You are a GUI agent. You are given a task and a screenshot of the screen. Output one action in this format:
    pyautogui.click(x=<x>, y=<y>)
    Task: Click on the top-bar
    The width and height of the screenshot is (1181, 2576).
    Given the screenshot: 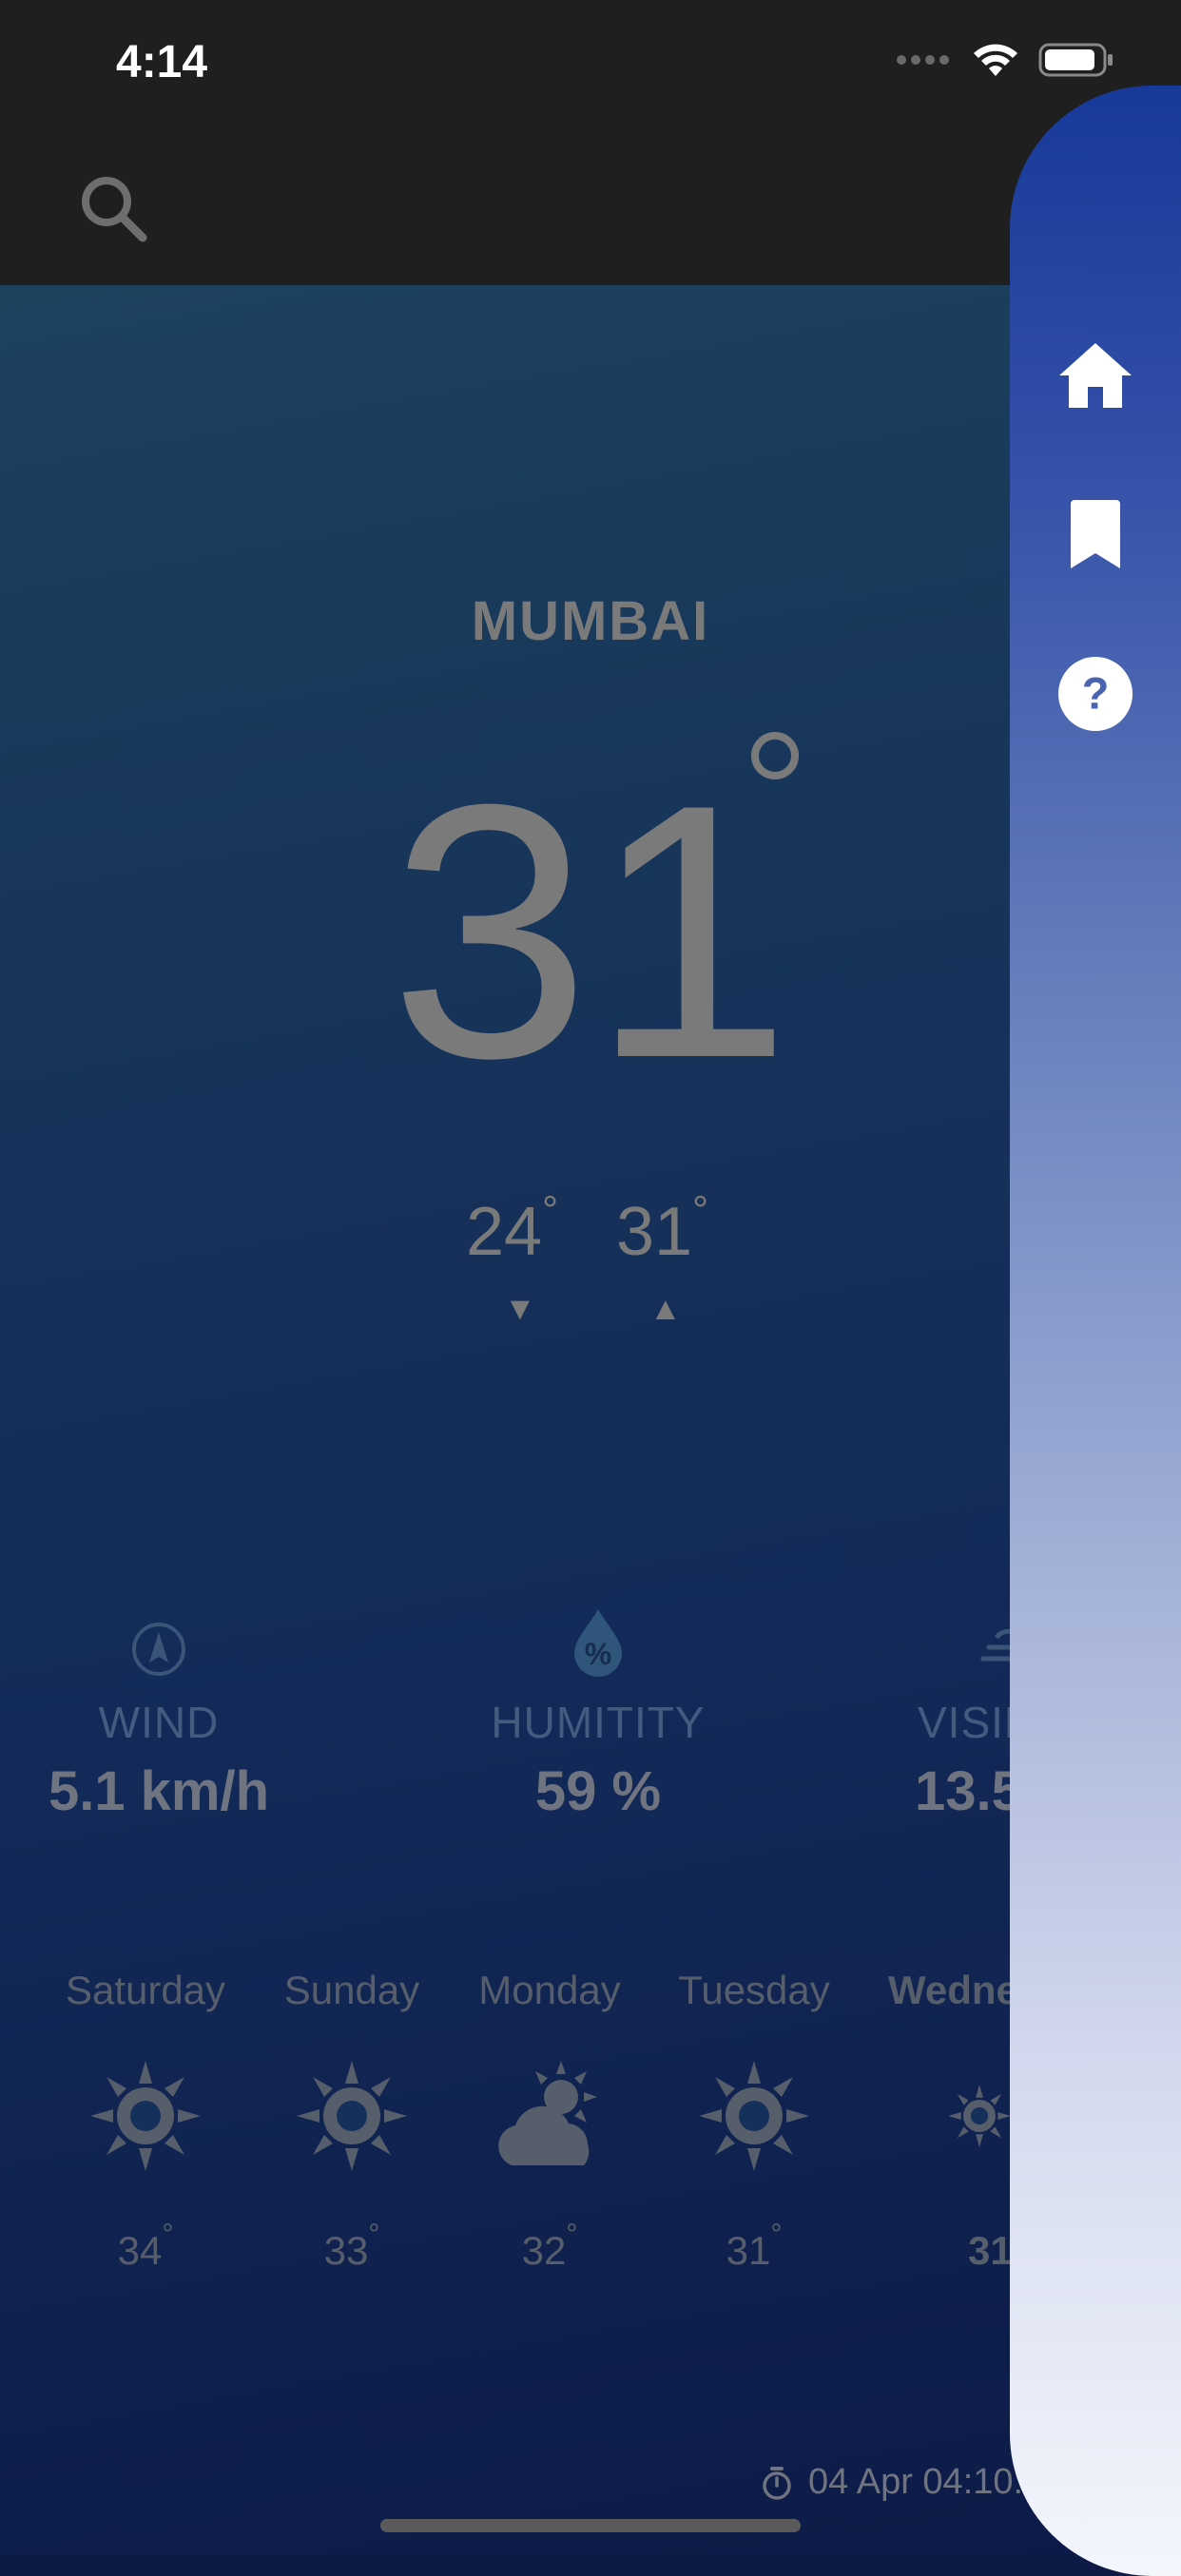 What is the action you would take?
    pyautogui.click(x=590, y=209)
    